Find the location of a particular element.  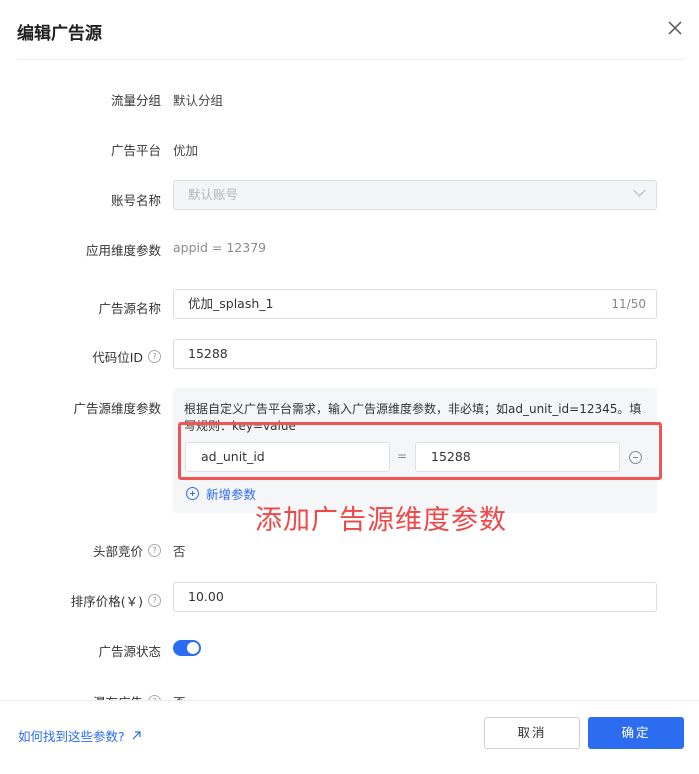

plus-circle-icon is located at coordinates (192, 493).